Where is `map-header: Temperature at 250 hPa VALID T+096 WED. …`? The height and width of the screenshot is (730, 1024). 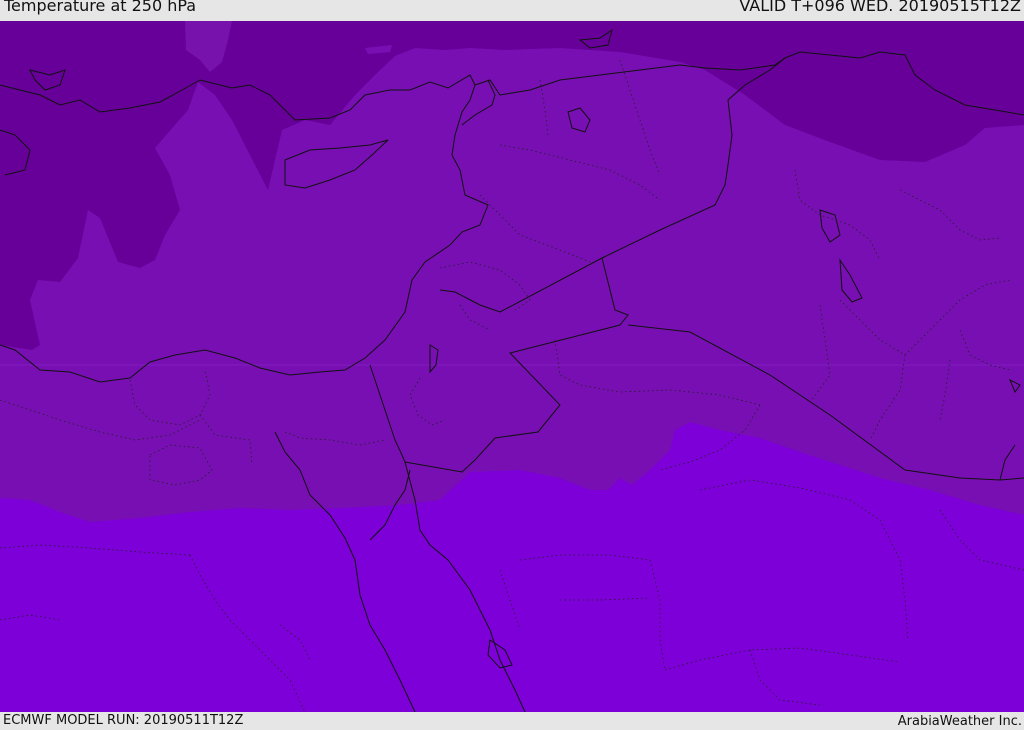 map-header: Temperature at 250 hPa VALID T+096 WED. … is located at coordinates (512, 10).